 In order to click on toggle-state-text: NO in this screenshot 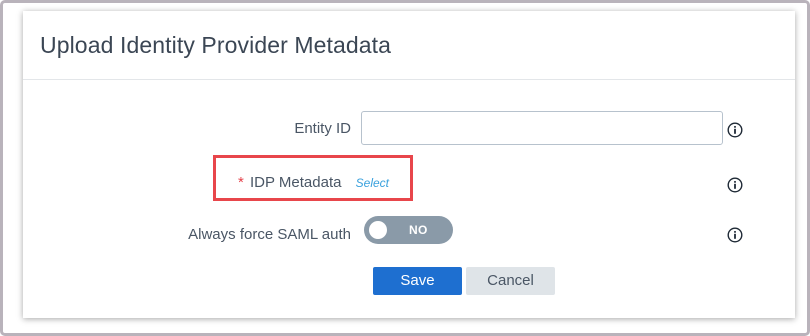, I will do `click(418, 230)`.